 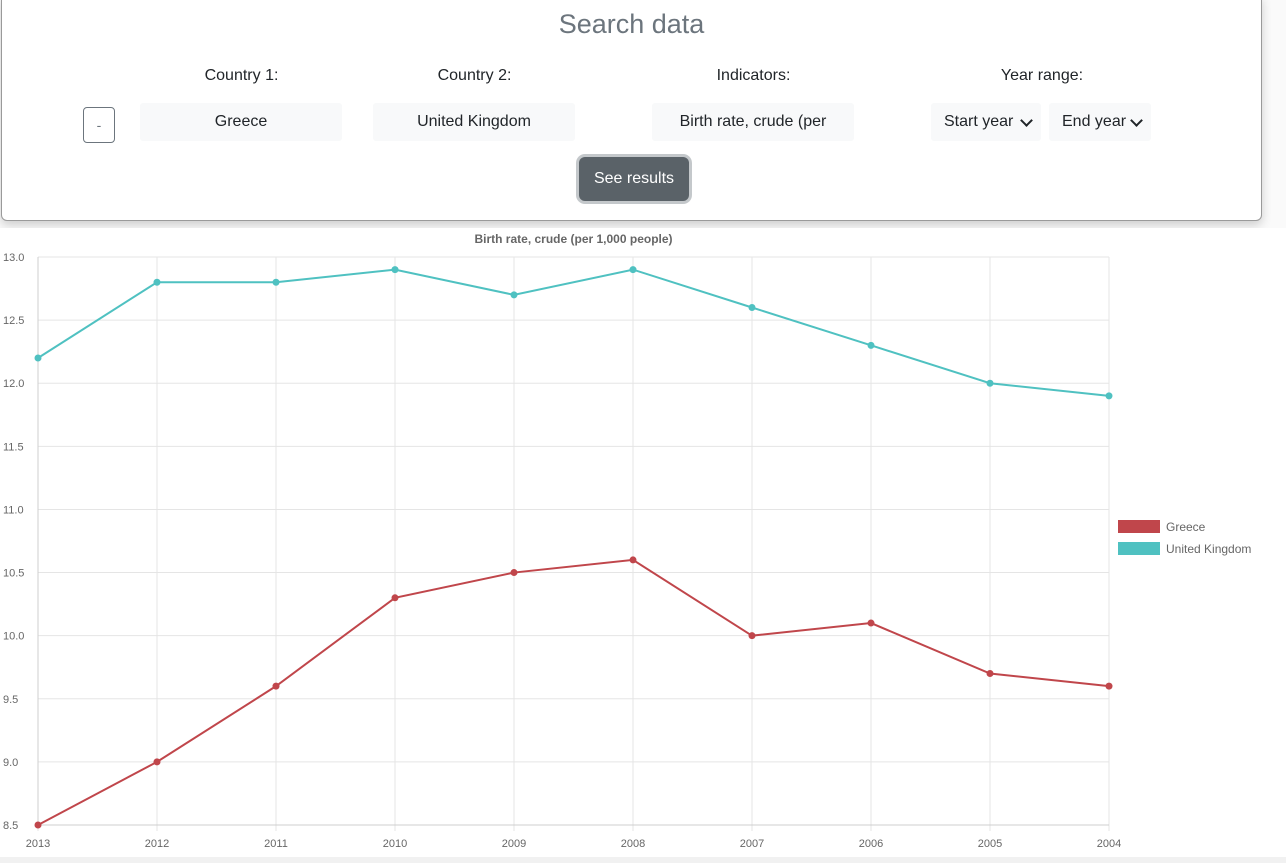 I want to click on x-tick-label: 2010, so click(x=395, y=844).